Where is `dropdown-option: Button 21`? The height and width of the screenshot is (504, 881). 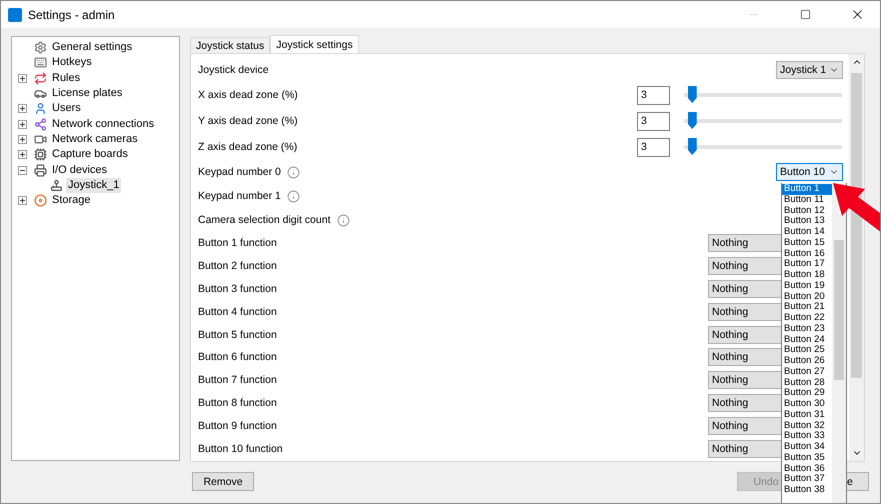 dropdown-option: Button 21 is located at coordinates (807, 307).